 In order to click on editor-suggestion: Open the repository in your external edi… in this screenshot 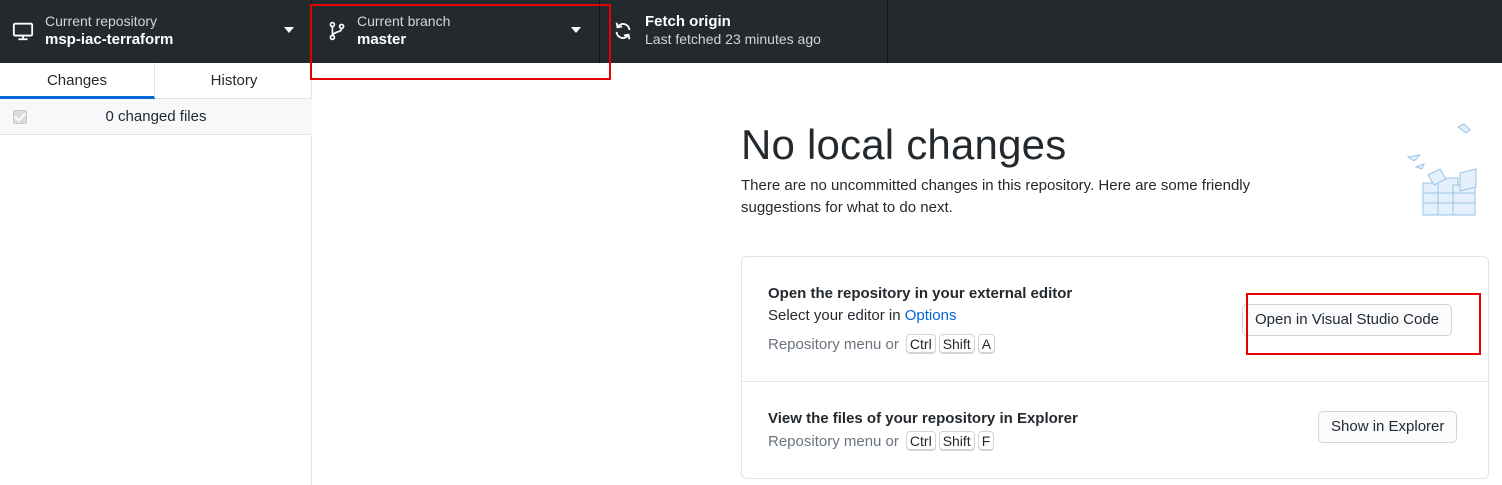, I will do `click(1115, 319)`.